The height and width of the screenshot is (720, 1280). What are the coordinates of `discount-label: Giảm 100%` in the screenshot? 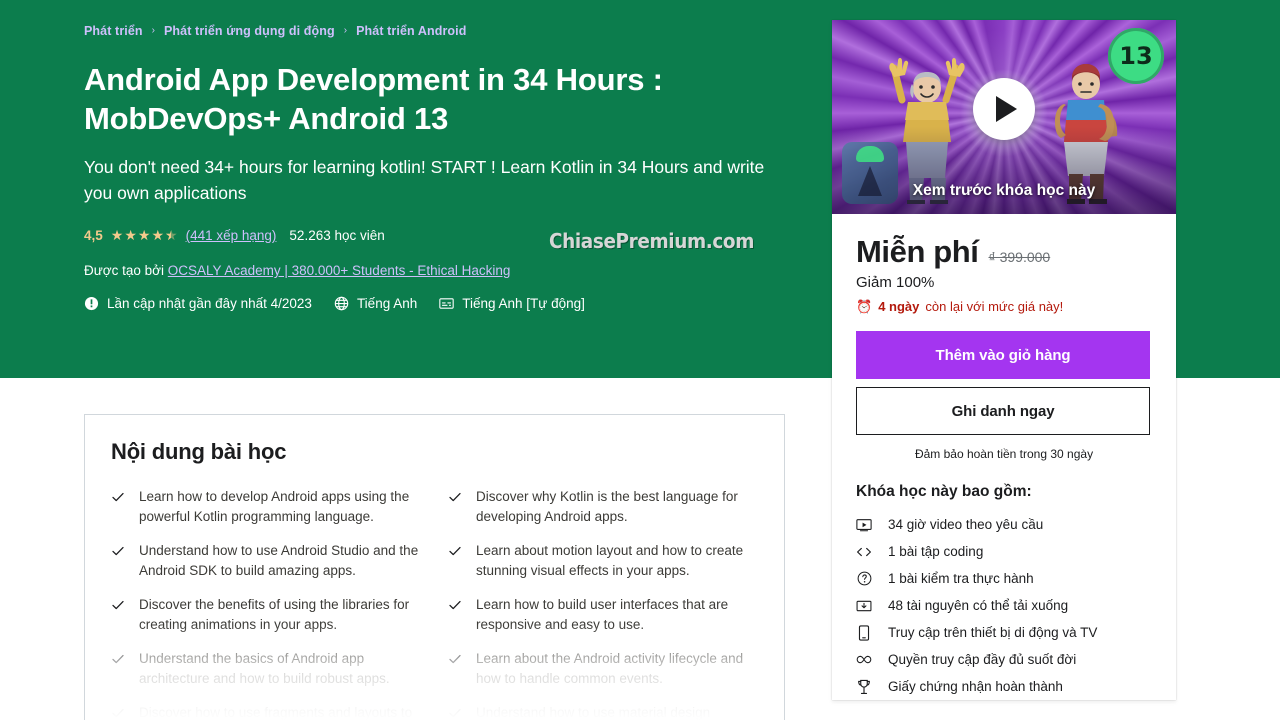 It's located at (895, 282).